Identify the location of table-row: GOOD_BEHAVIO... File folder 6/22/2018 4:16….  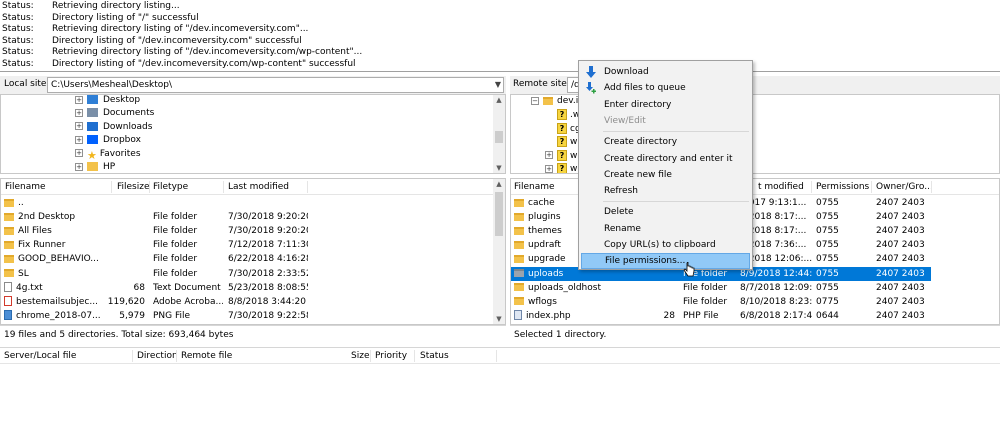
(247, 259).